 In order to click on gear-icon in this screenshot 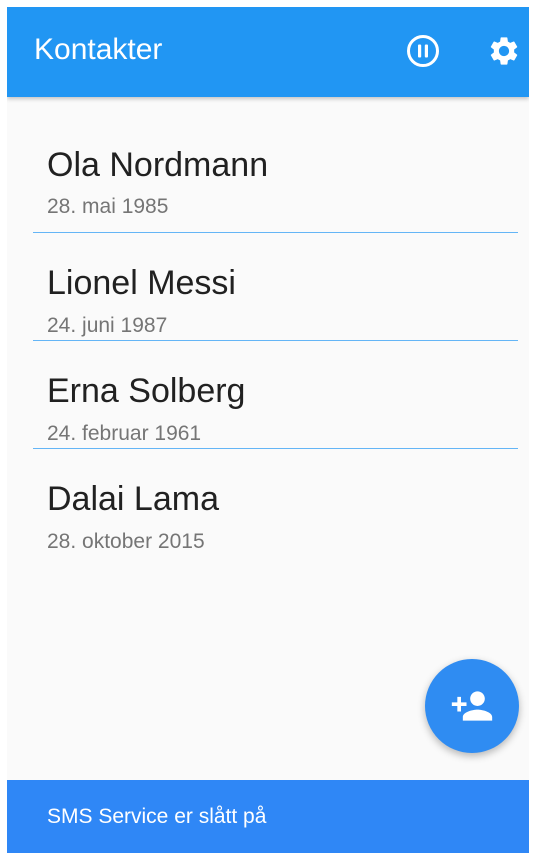, I will do `click(504, 51)`.